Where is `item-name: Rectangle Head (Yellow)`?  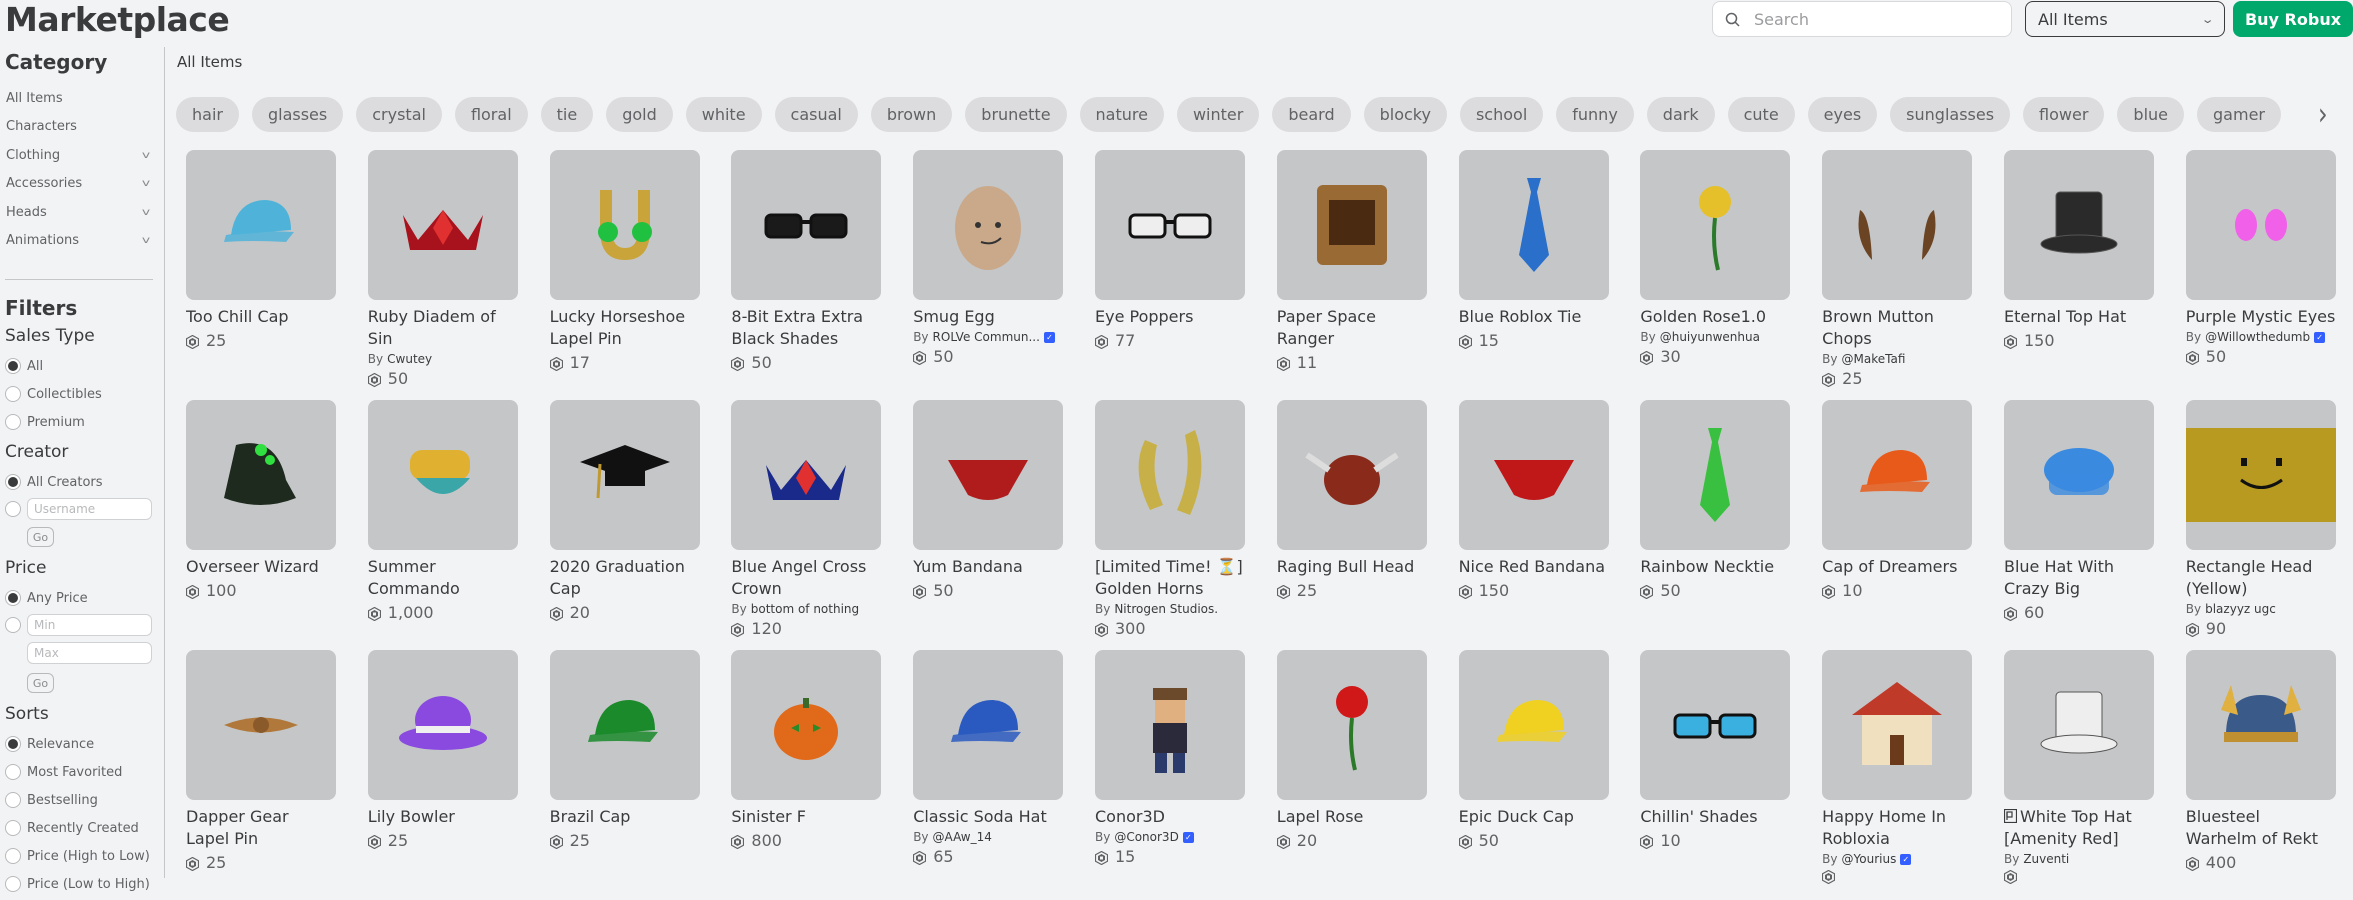 item-name: Rectangle Head (Yellow) is located at coordinates (2261, 578).